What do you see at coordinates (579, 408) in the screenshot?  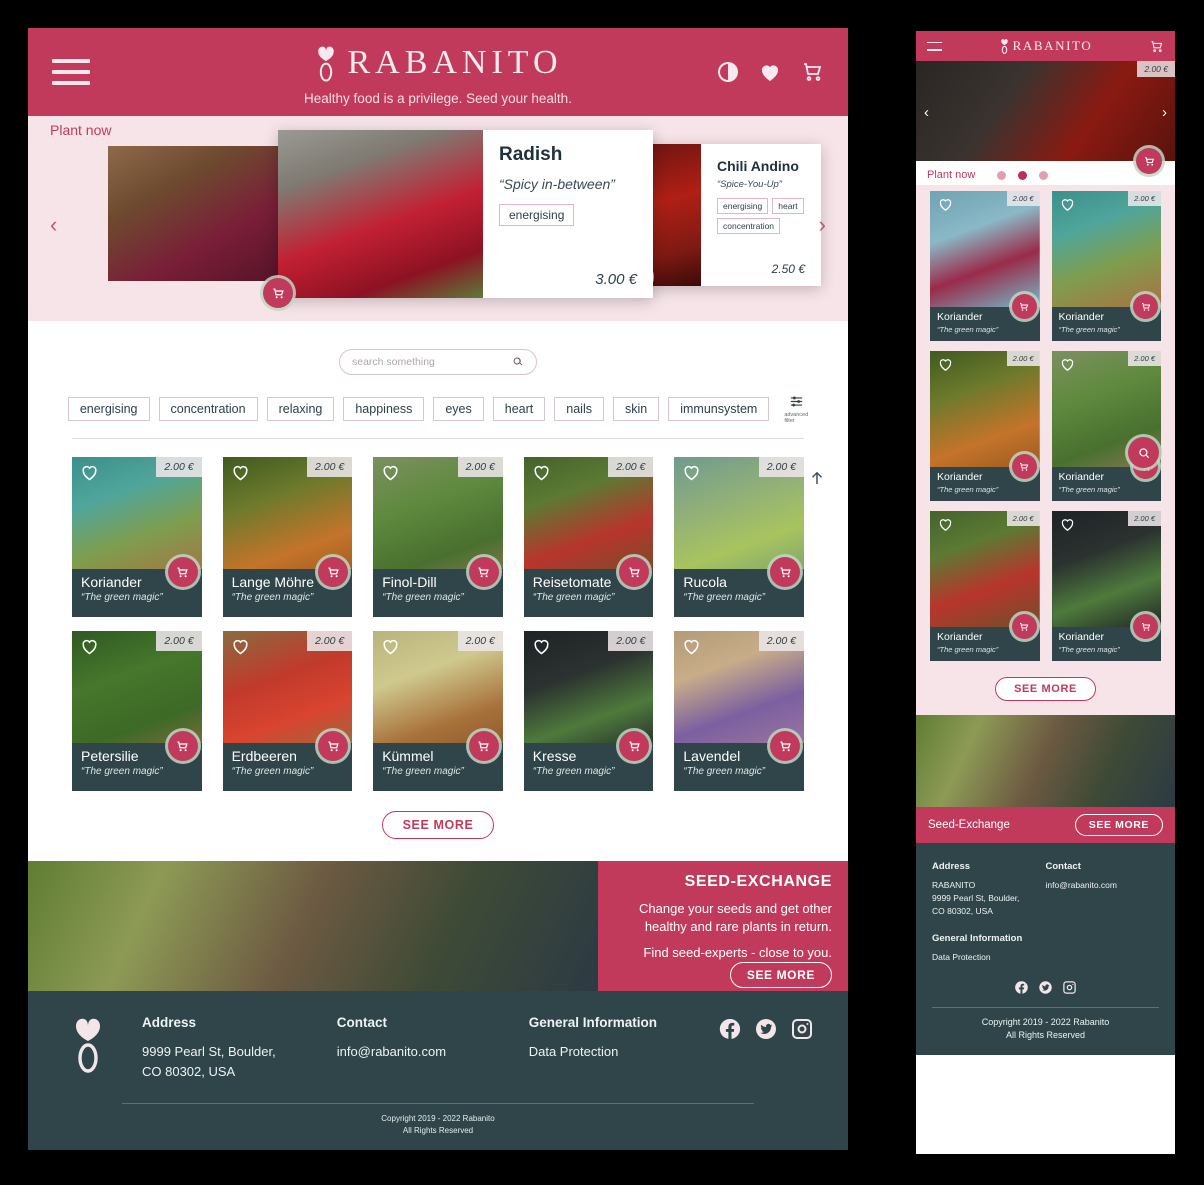 I see `filter-chip-nails: nails` at bounding box center [579, 408].